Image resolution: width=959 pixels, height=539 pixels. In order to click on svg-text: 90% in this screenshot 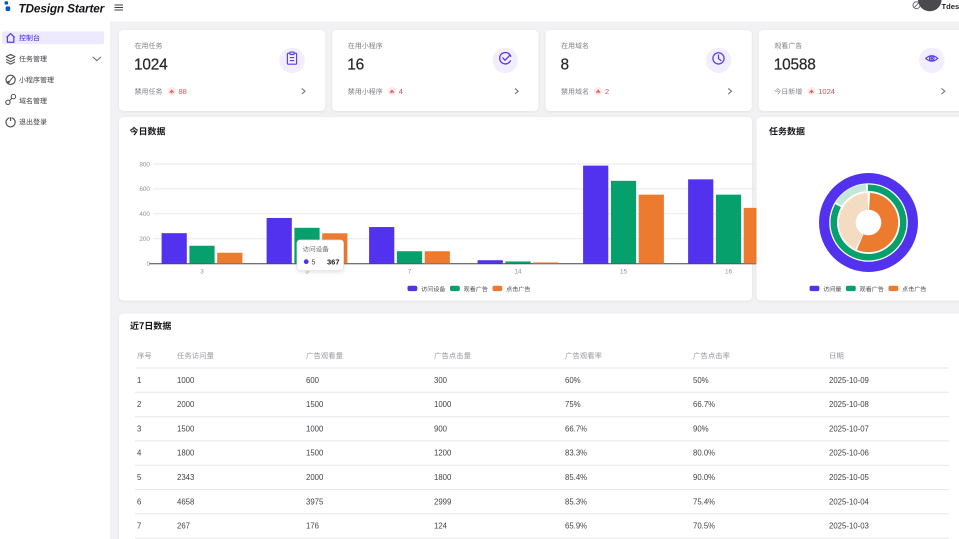, I will do `click(701, 428)`.